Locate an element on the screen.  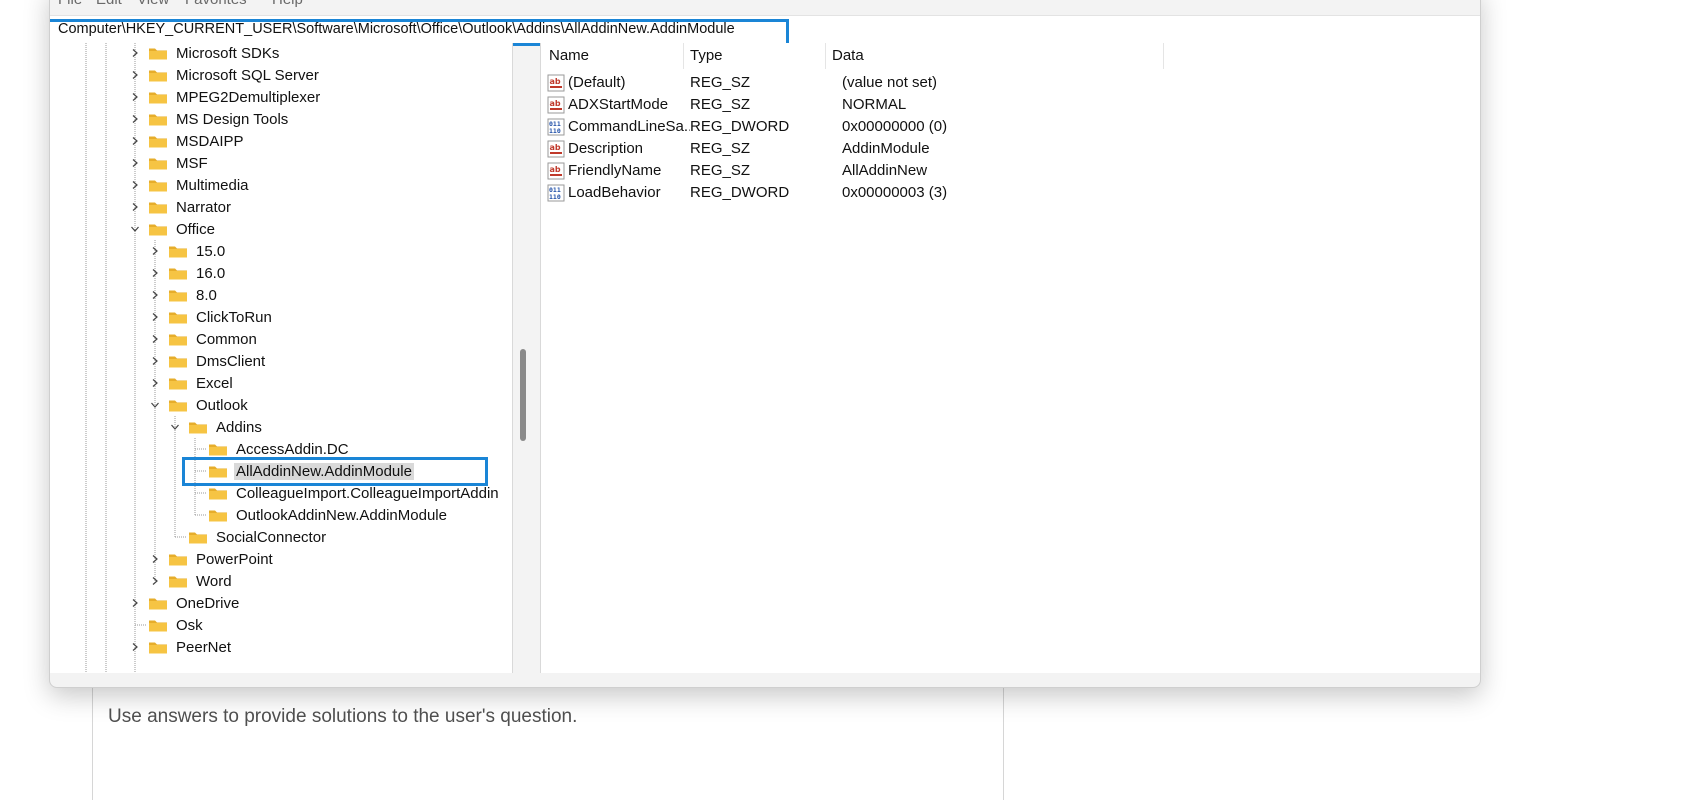
tree-item: Microsoft SQL Server is located at coordinates (224, 75).